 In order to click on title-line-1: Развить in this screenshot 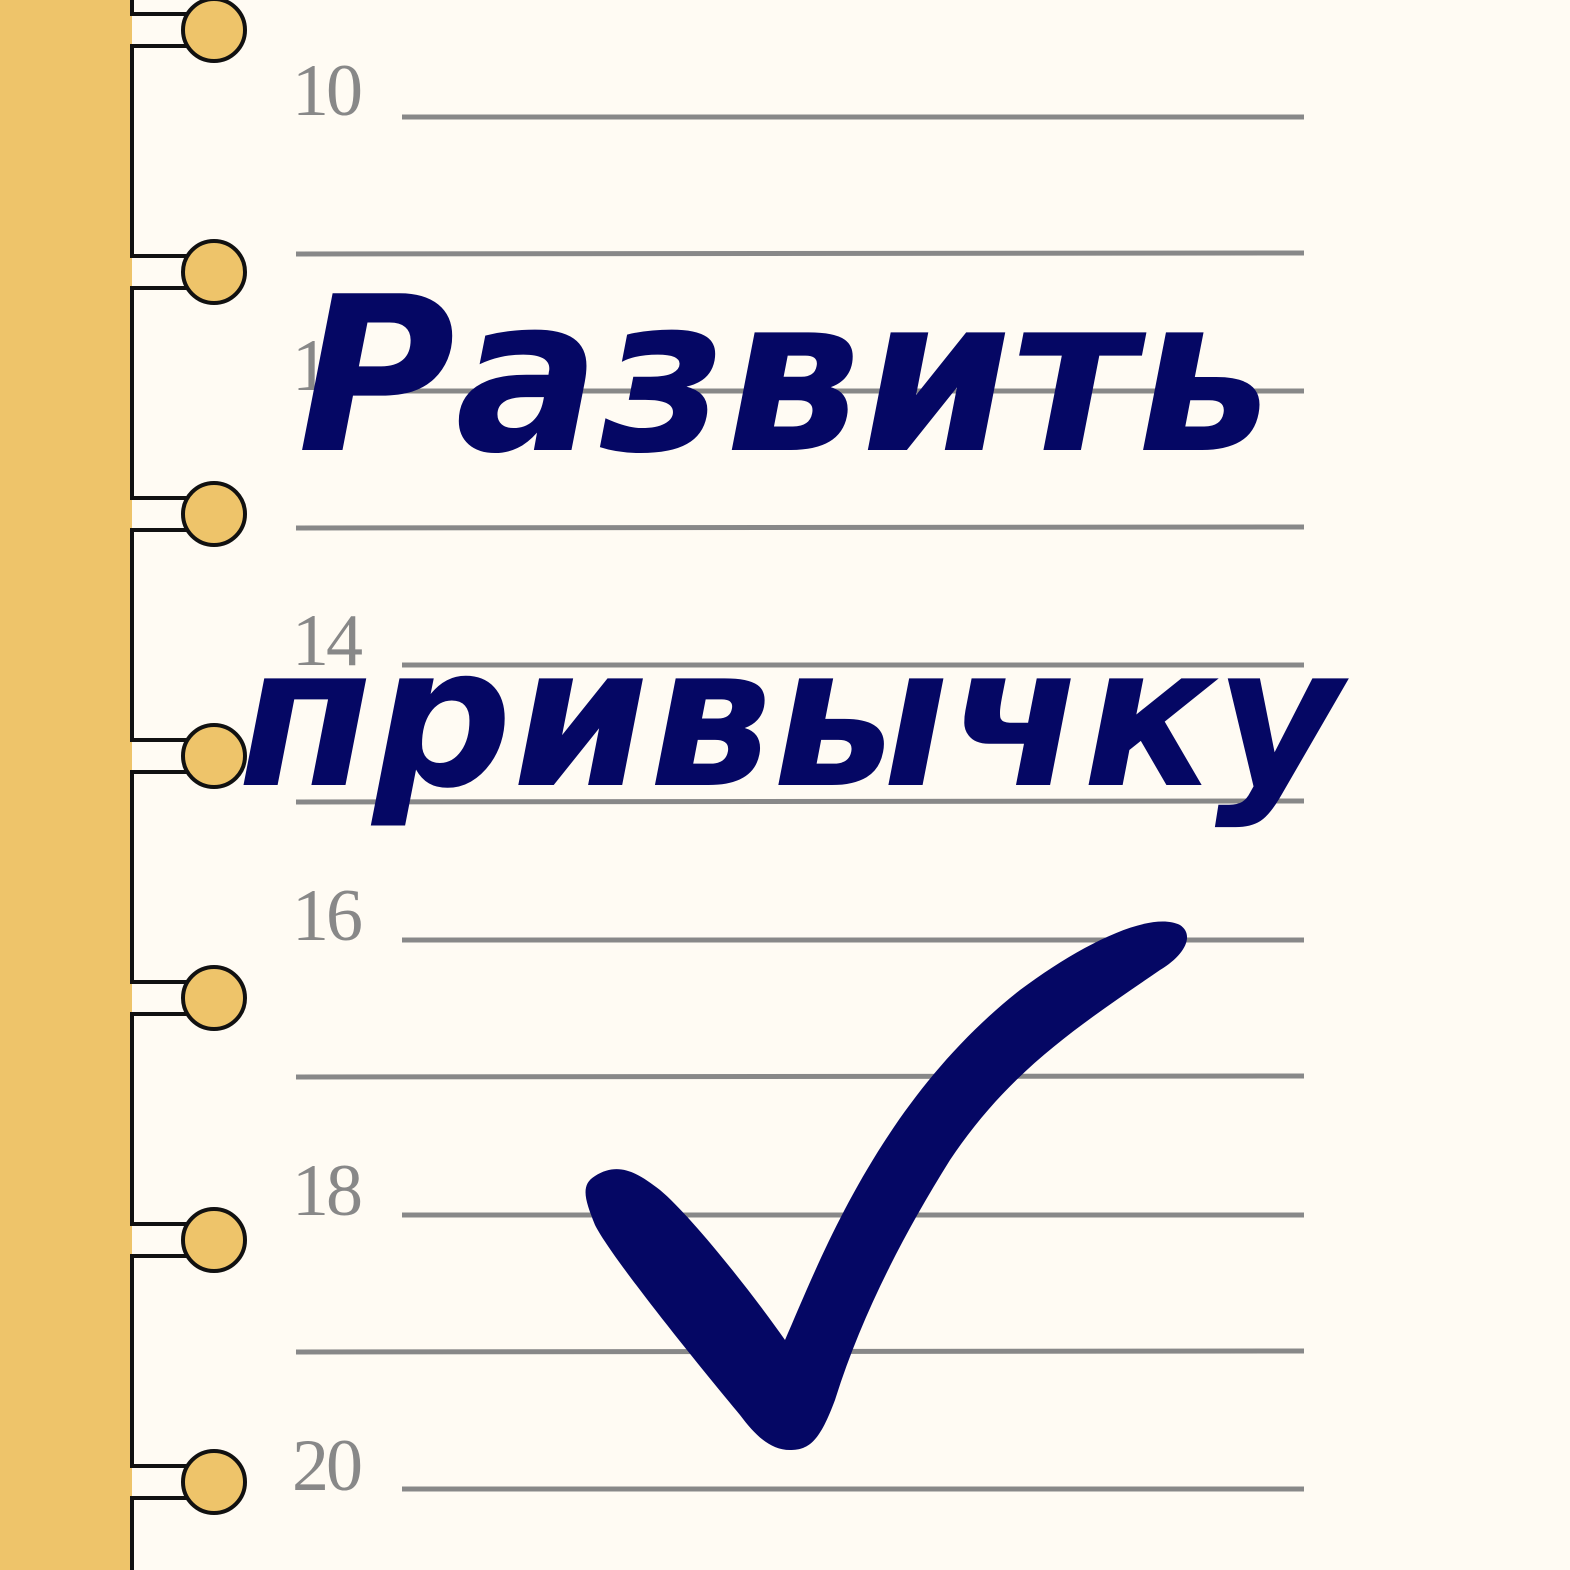, I will do `click(785, 375)`.